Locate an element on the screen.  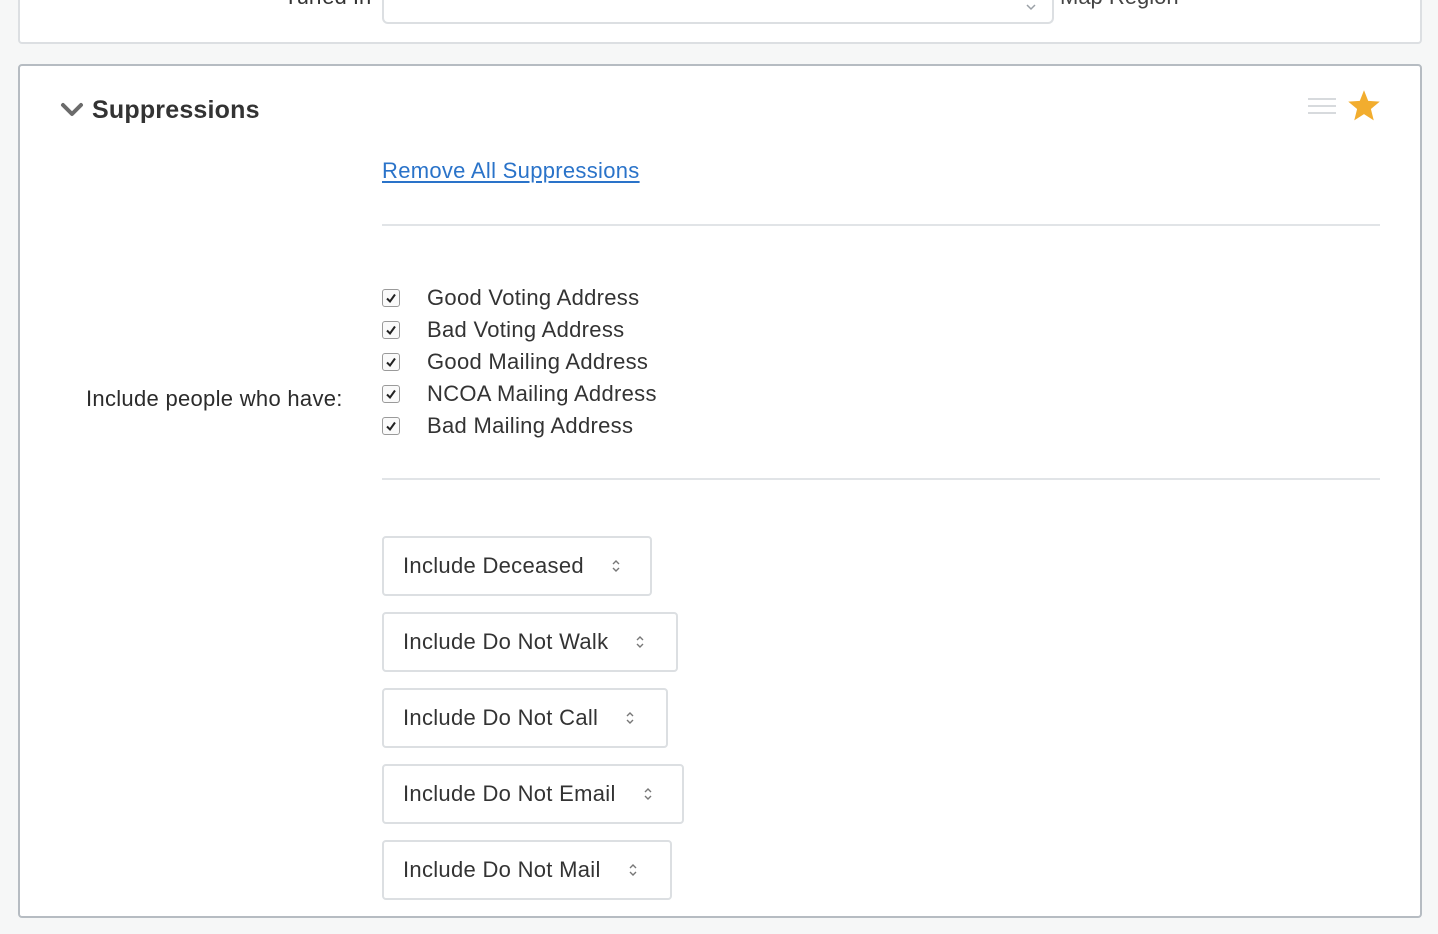
checkbox-label: Bad Voting Address is located at coordinates (526, 329).